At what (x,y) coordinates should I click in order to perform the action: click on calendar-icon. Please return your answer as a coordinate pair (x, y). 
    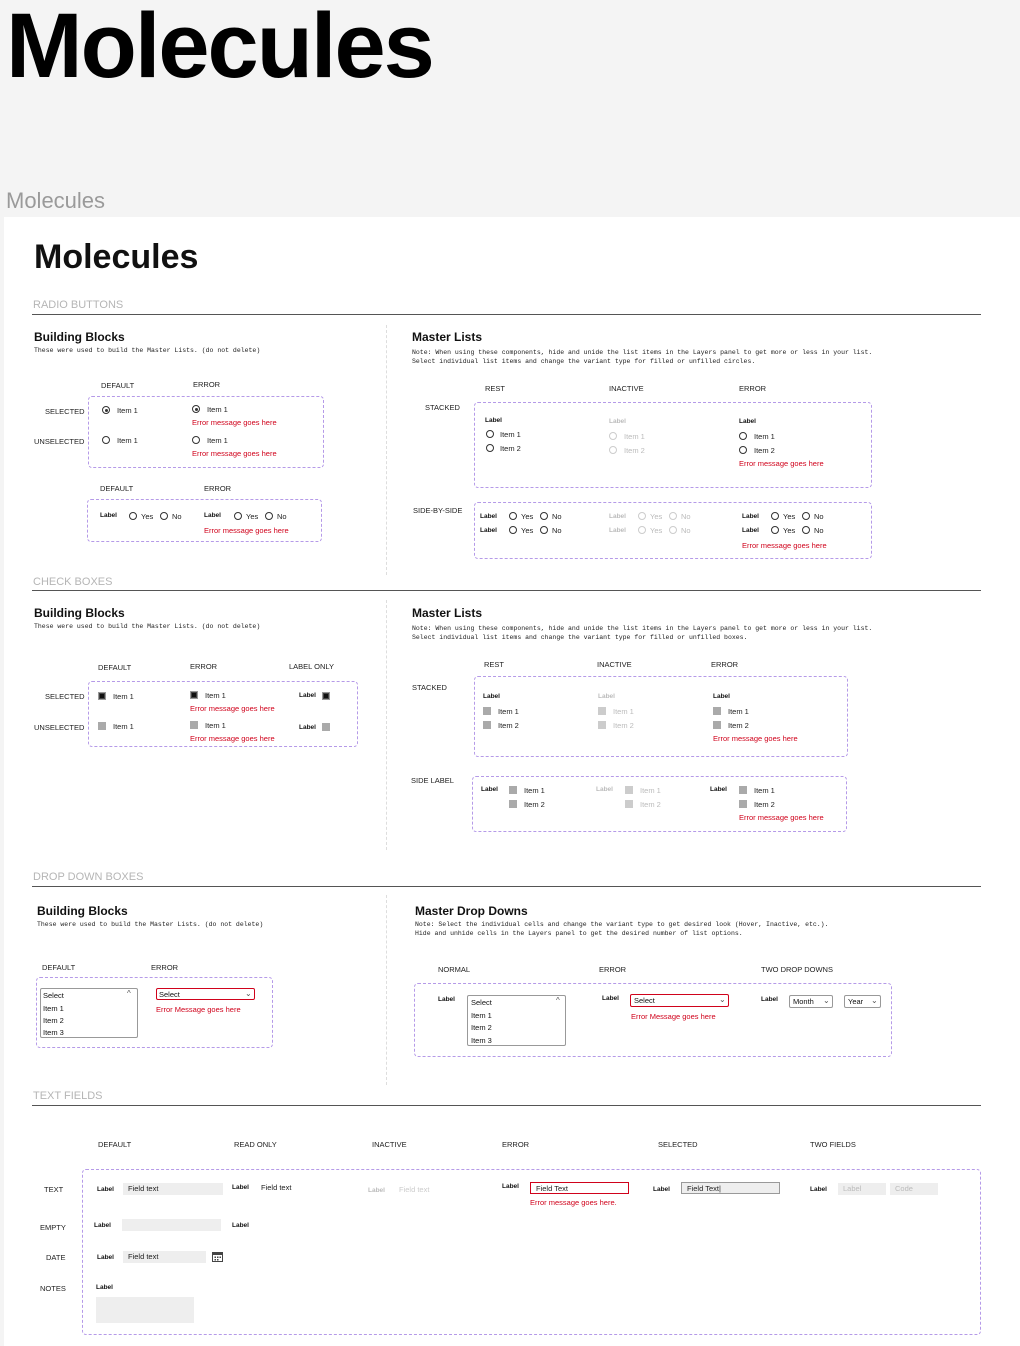
    Looking at the image, I should click on (217, 1256).